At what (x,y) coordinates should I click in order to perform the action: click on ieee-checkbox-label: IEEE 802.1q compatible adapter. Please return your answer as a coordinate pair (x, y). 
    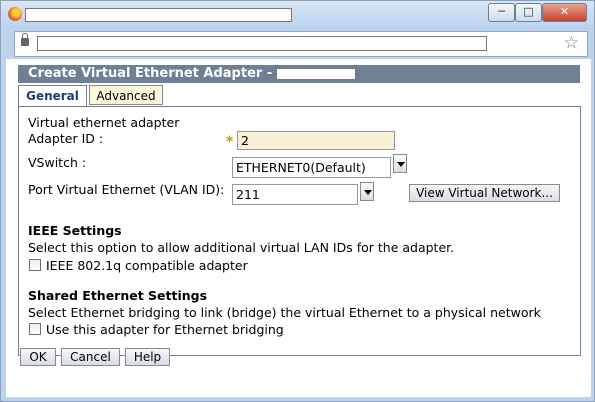
    Looking at the image, I should click on (147, 265).